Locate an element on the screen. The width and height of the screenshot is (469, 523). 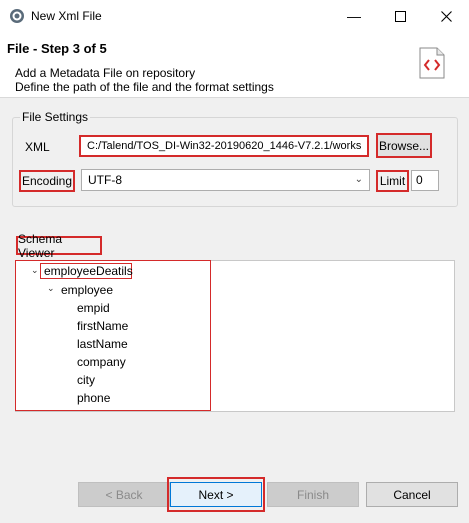
encoding-label: Encoding is located at coordinates (47, 181).